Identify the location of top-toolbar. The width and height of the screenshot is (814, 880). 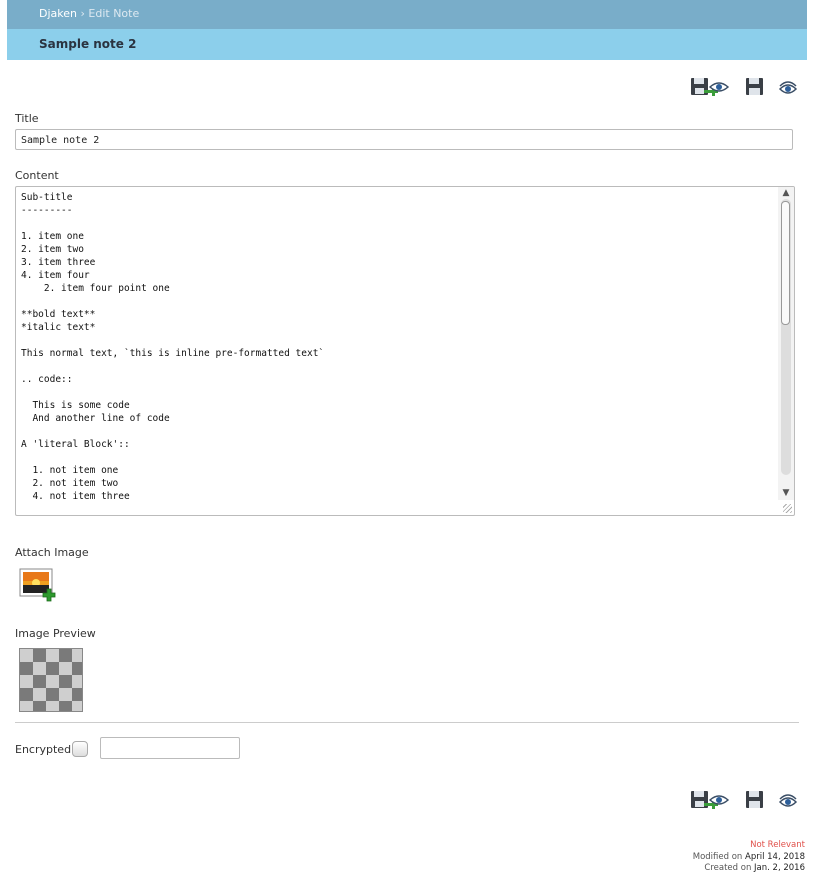
(745, 86).